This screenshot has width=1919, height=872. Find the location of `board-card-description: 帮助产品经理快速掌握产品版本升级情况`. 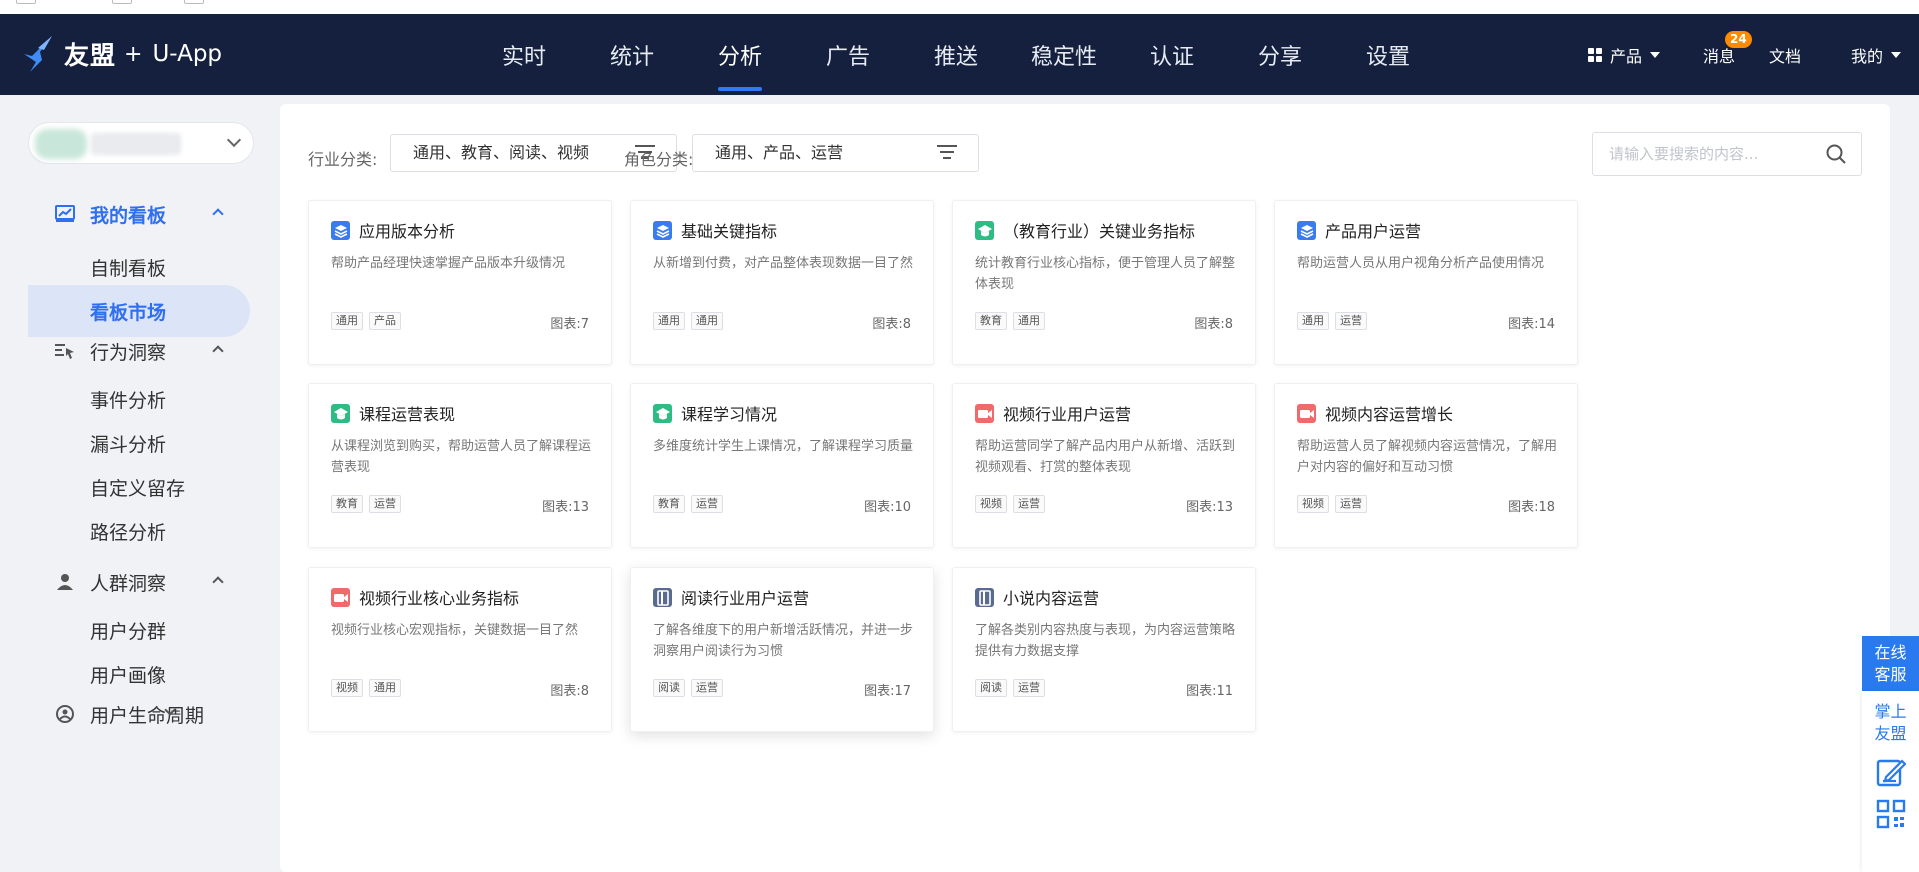

board-card-description: 帮助产品经理快速掌握产品版本升级情况 is located at coordinates (448, 263).